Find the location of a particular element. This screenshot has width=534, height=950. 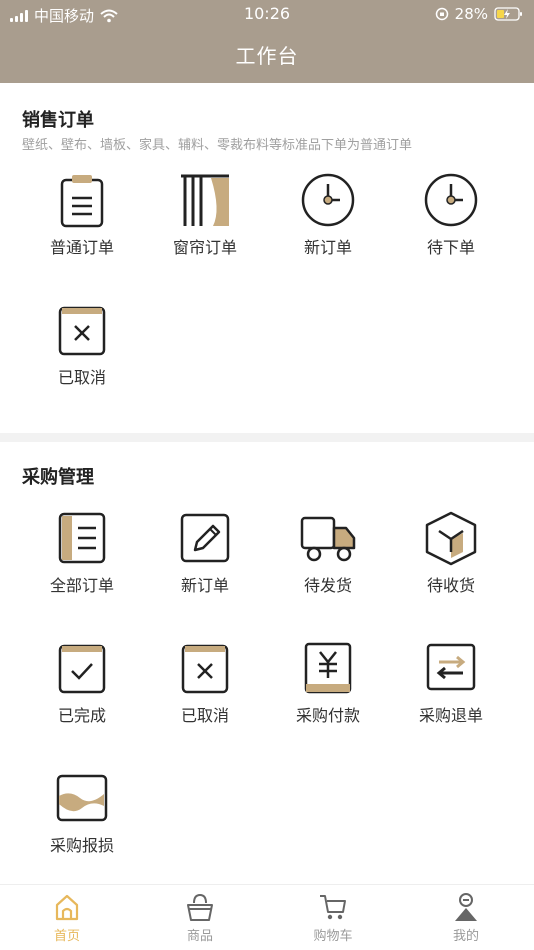

home-icon is located at coordinates (67, 907).